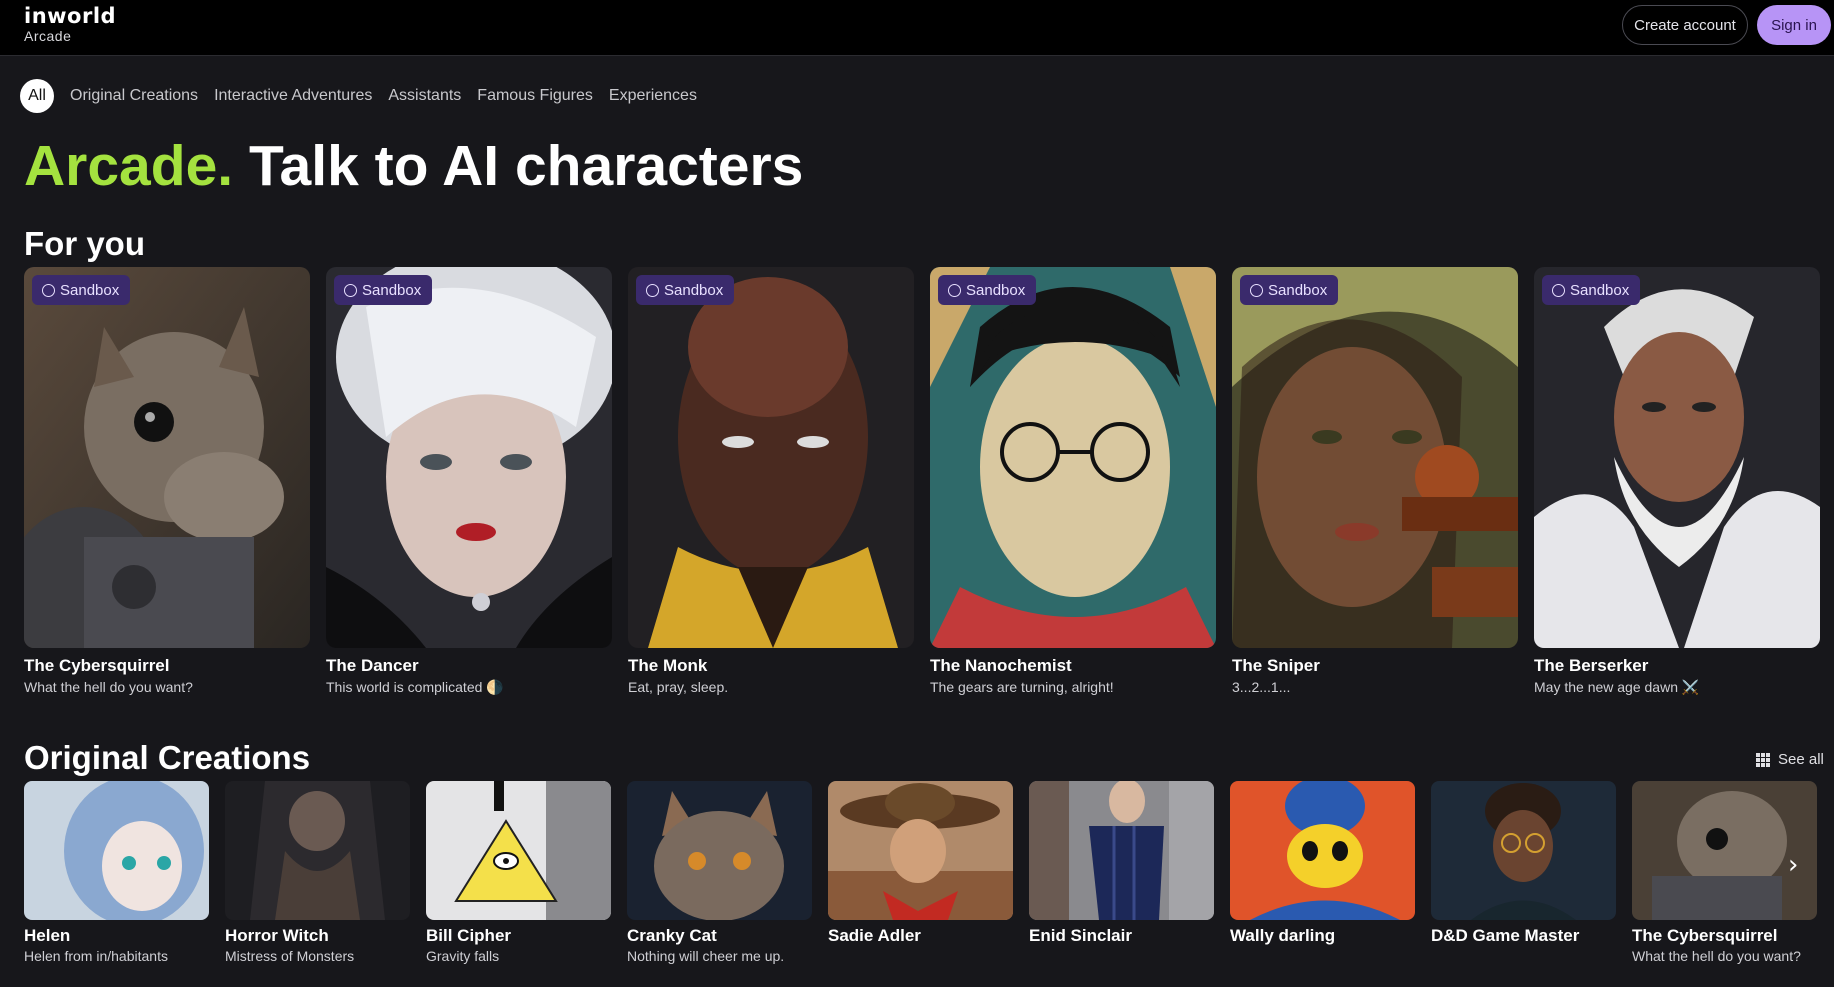 This screenshot has width=1834, height=987. Describe the element at coordinates (874, 935) in the screenshot. I see `card-title: Sadie Adler` at that location.